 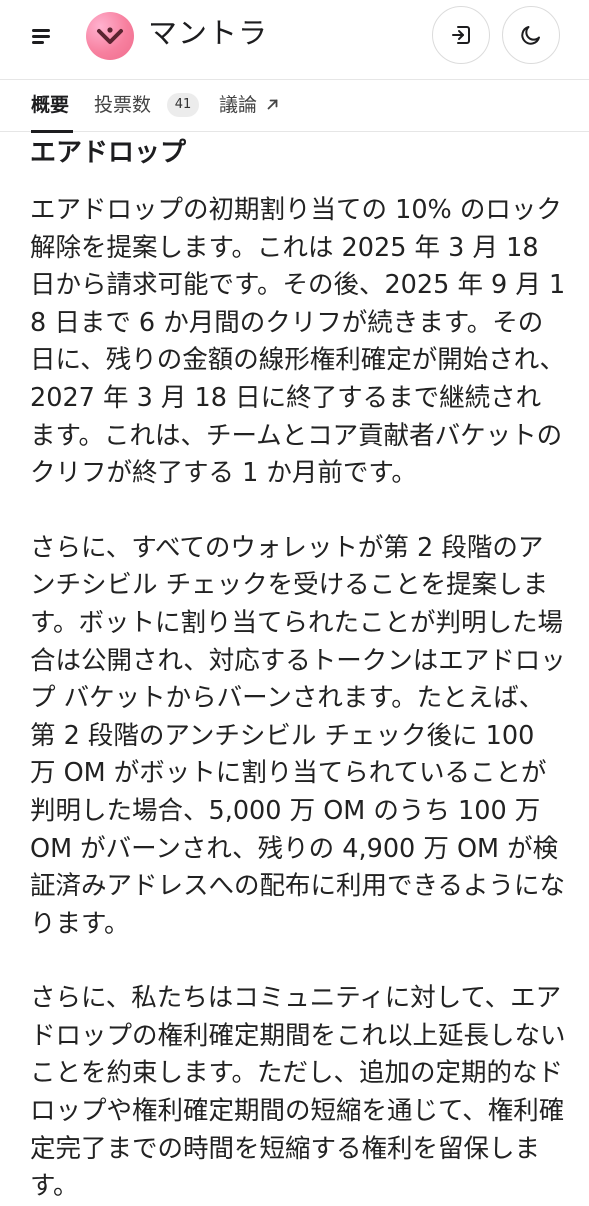 I want to click on hamburger-menu-icon, so click(x=42, y=36).